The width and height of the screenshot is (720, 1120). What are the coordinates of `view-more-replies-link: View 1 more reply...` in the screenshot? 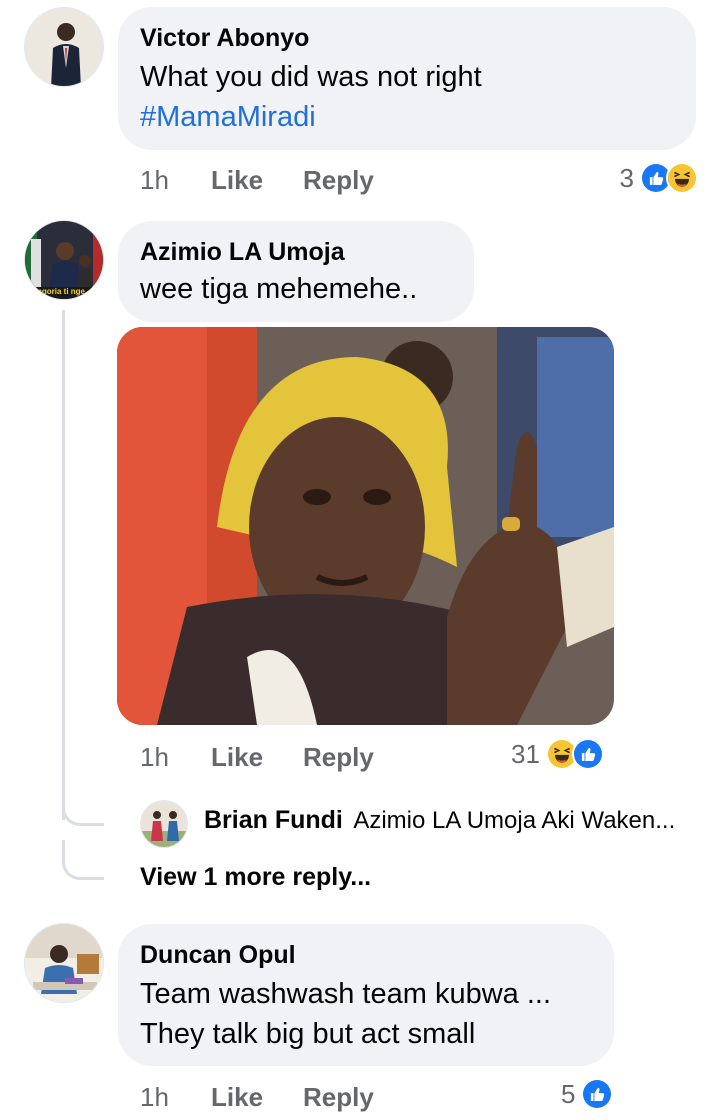 It's located at (255, 877).